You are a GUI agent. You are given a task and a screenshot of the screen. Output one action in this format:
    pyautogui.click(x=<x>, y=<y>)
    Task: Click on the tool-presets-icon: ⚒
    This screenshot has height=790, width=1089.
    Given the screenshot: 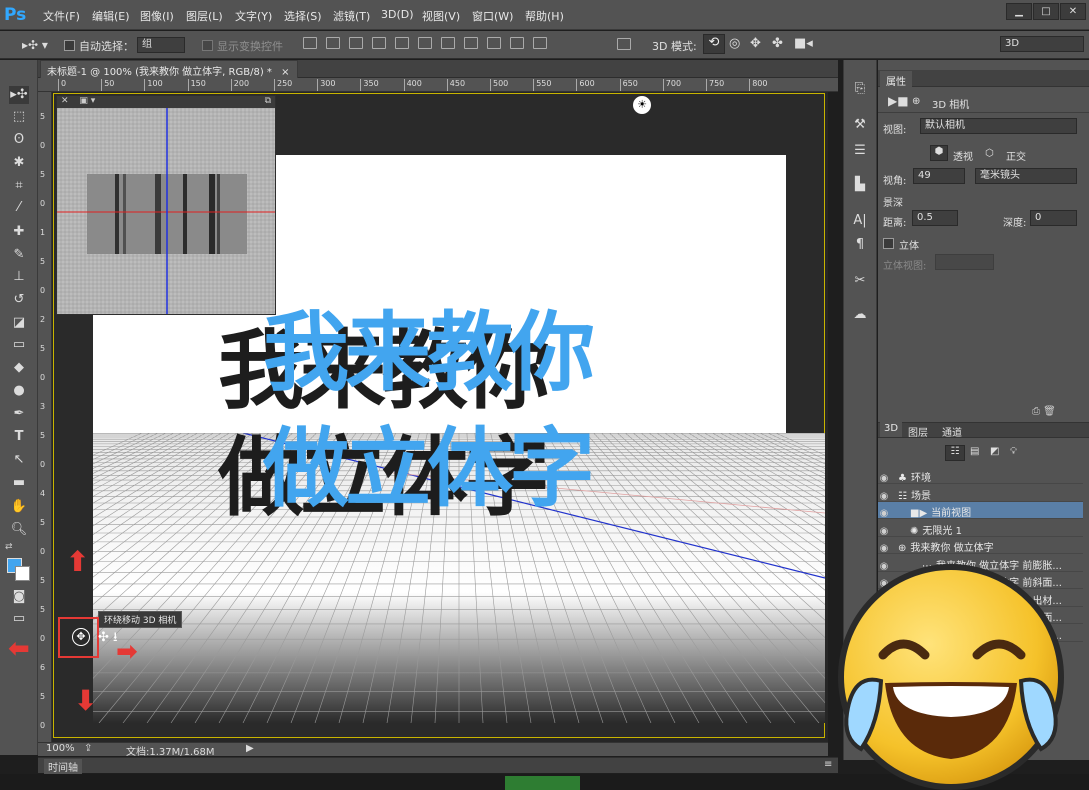 What is the action you would take?
    pyautogui.click(x=860, y=125)
    